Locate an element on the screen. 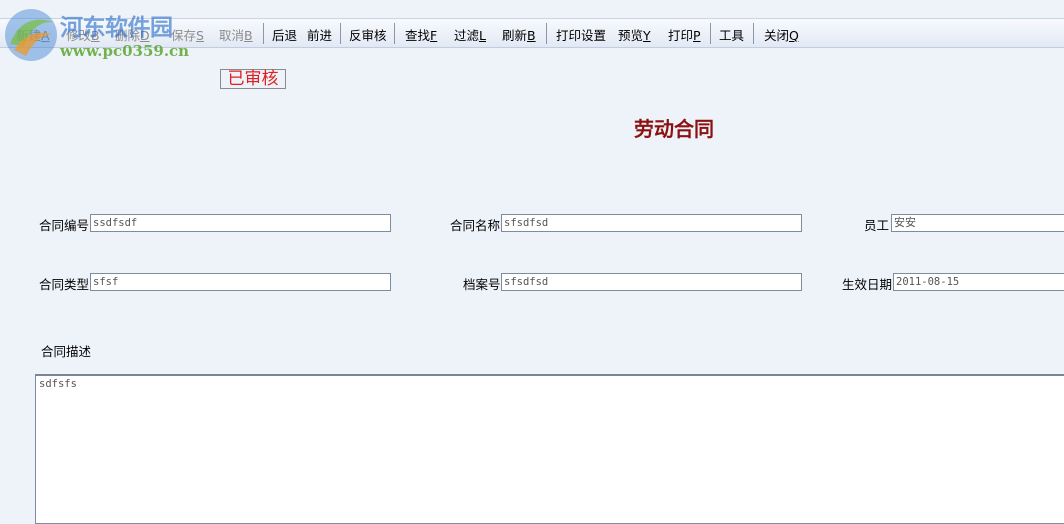 This screenshot has height=524, width=1064. delete-button: 删除D is located at coordinates (132, 34).